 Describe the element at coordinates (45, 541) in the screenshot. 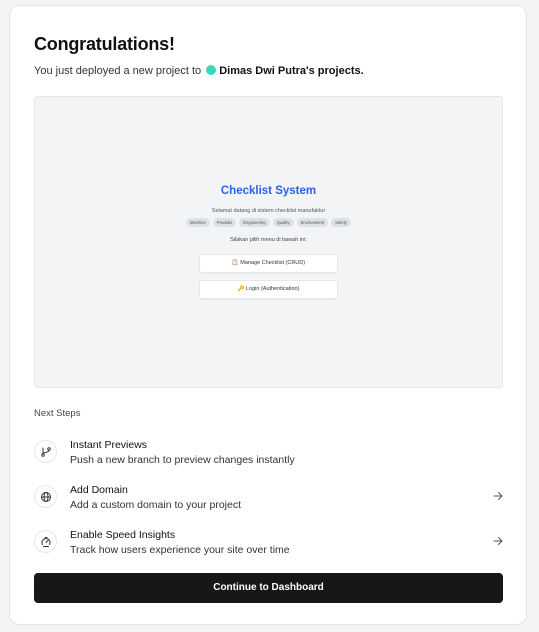

I see `speedometer-icon` at that location.